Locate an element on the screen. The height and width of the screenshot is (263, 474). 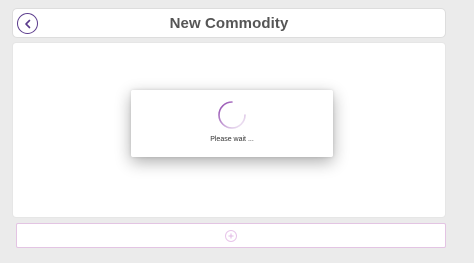
plus-icon is located at coordinates (231, 236).